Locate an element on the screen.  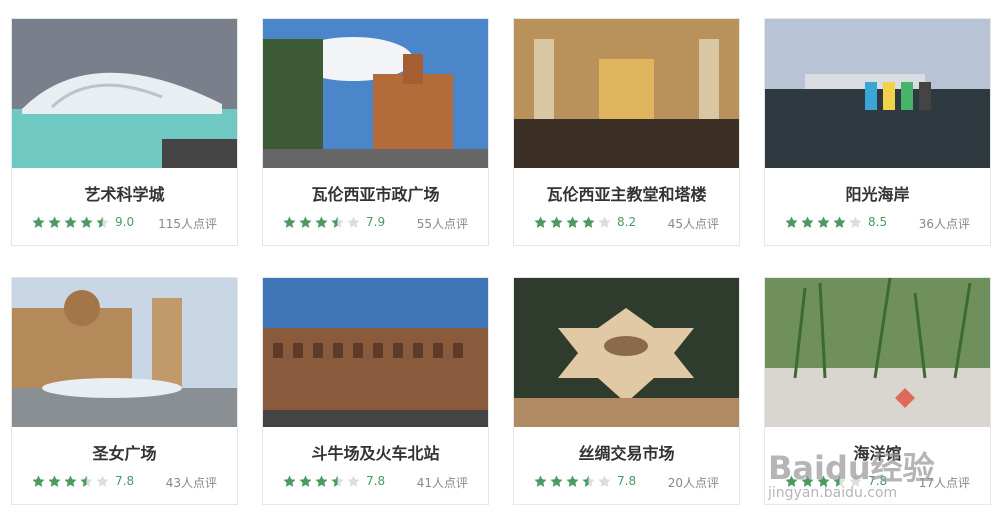
attraction-card: 圣女广场 7.8 43人点评 is located at coordinates (124, 391).